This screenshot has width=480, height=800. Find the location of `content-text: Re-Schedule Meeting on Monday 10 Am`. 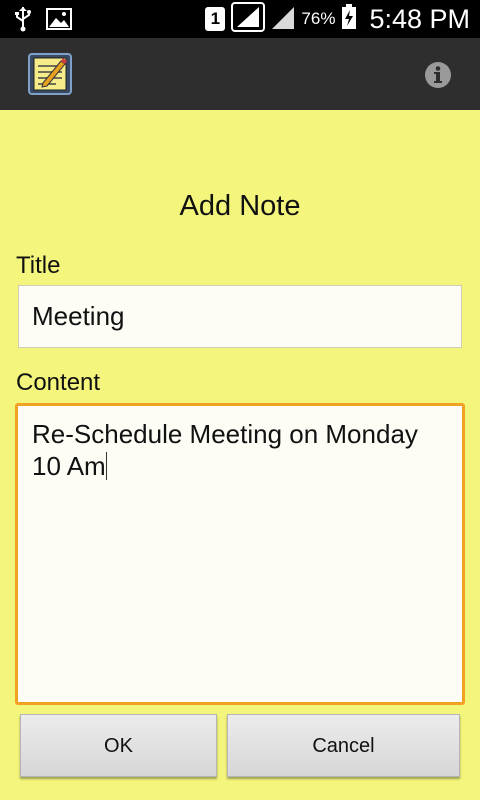

content-text: Re-Schedule Meeting on Monday 10 Am is located at coordinates (225, 450).